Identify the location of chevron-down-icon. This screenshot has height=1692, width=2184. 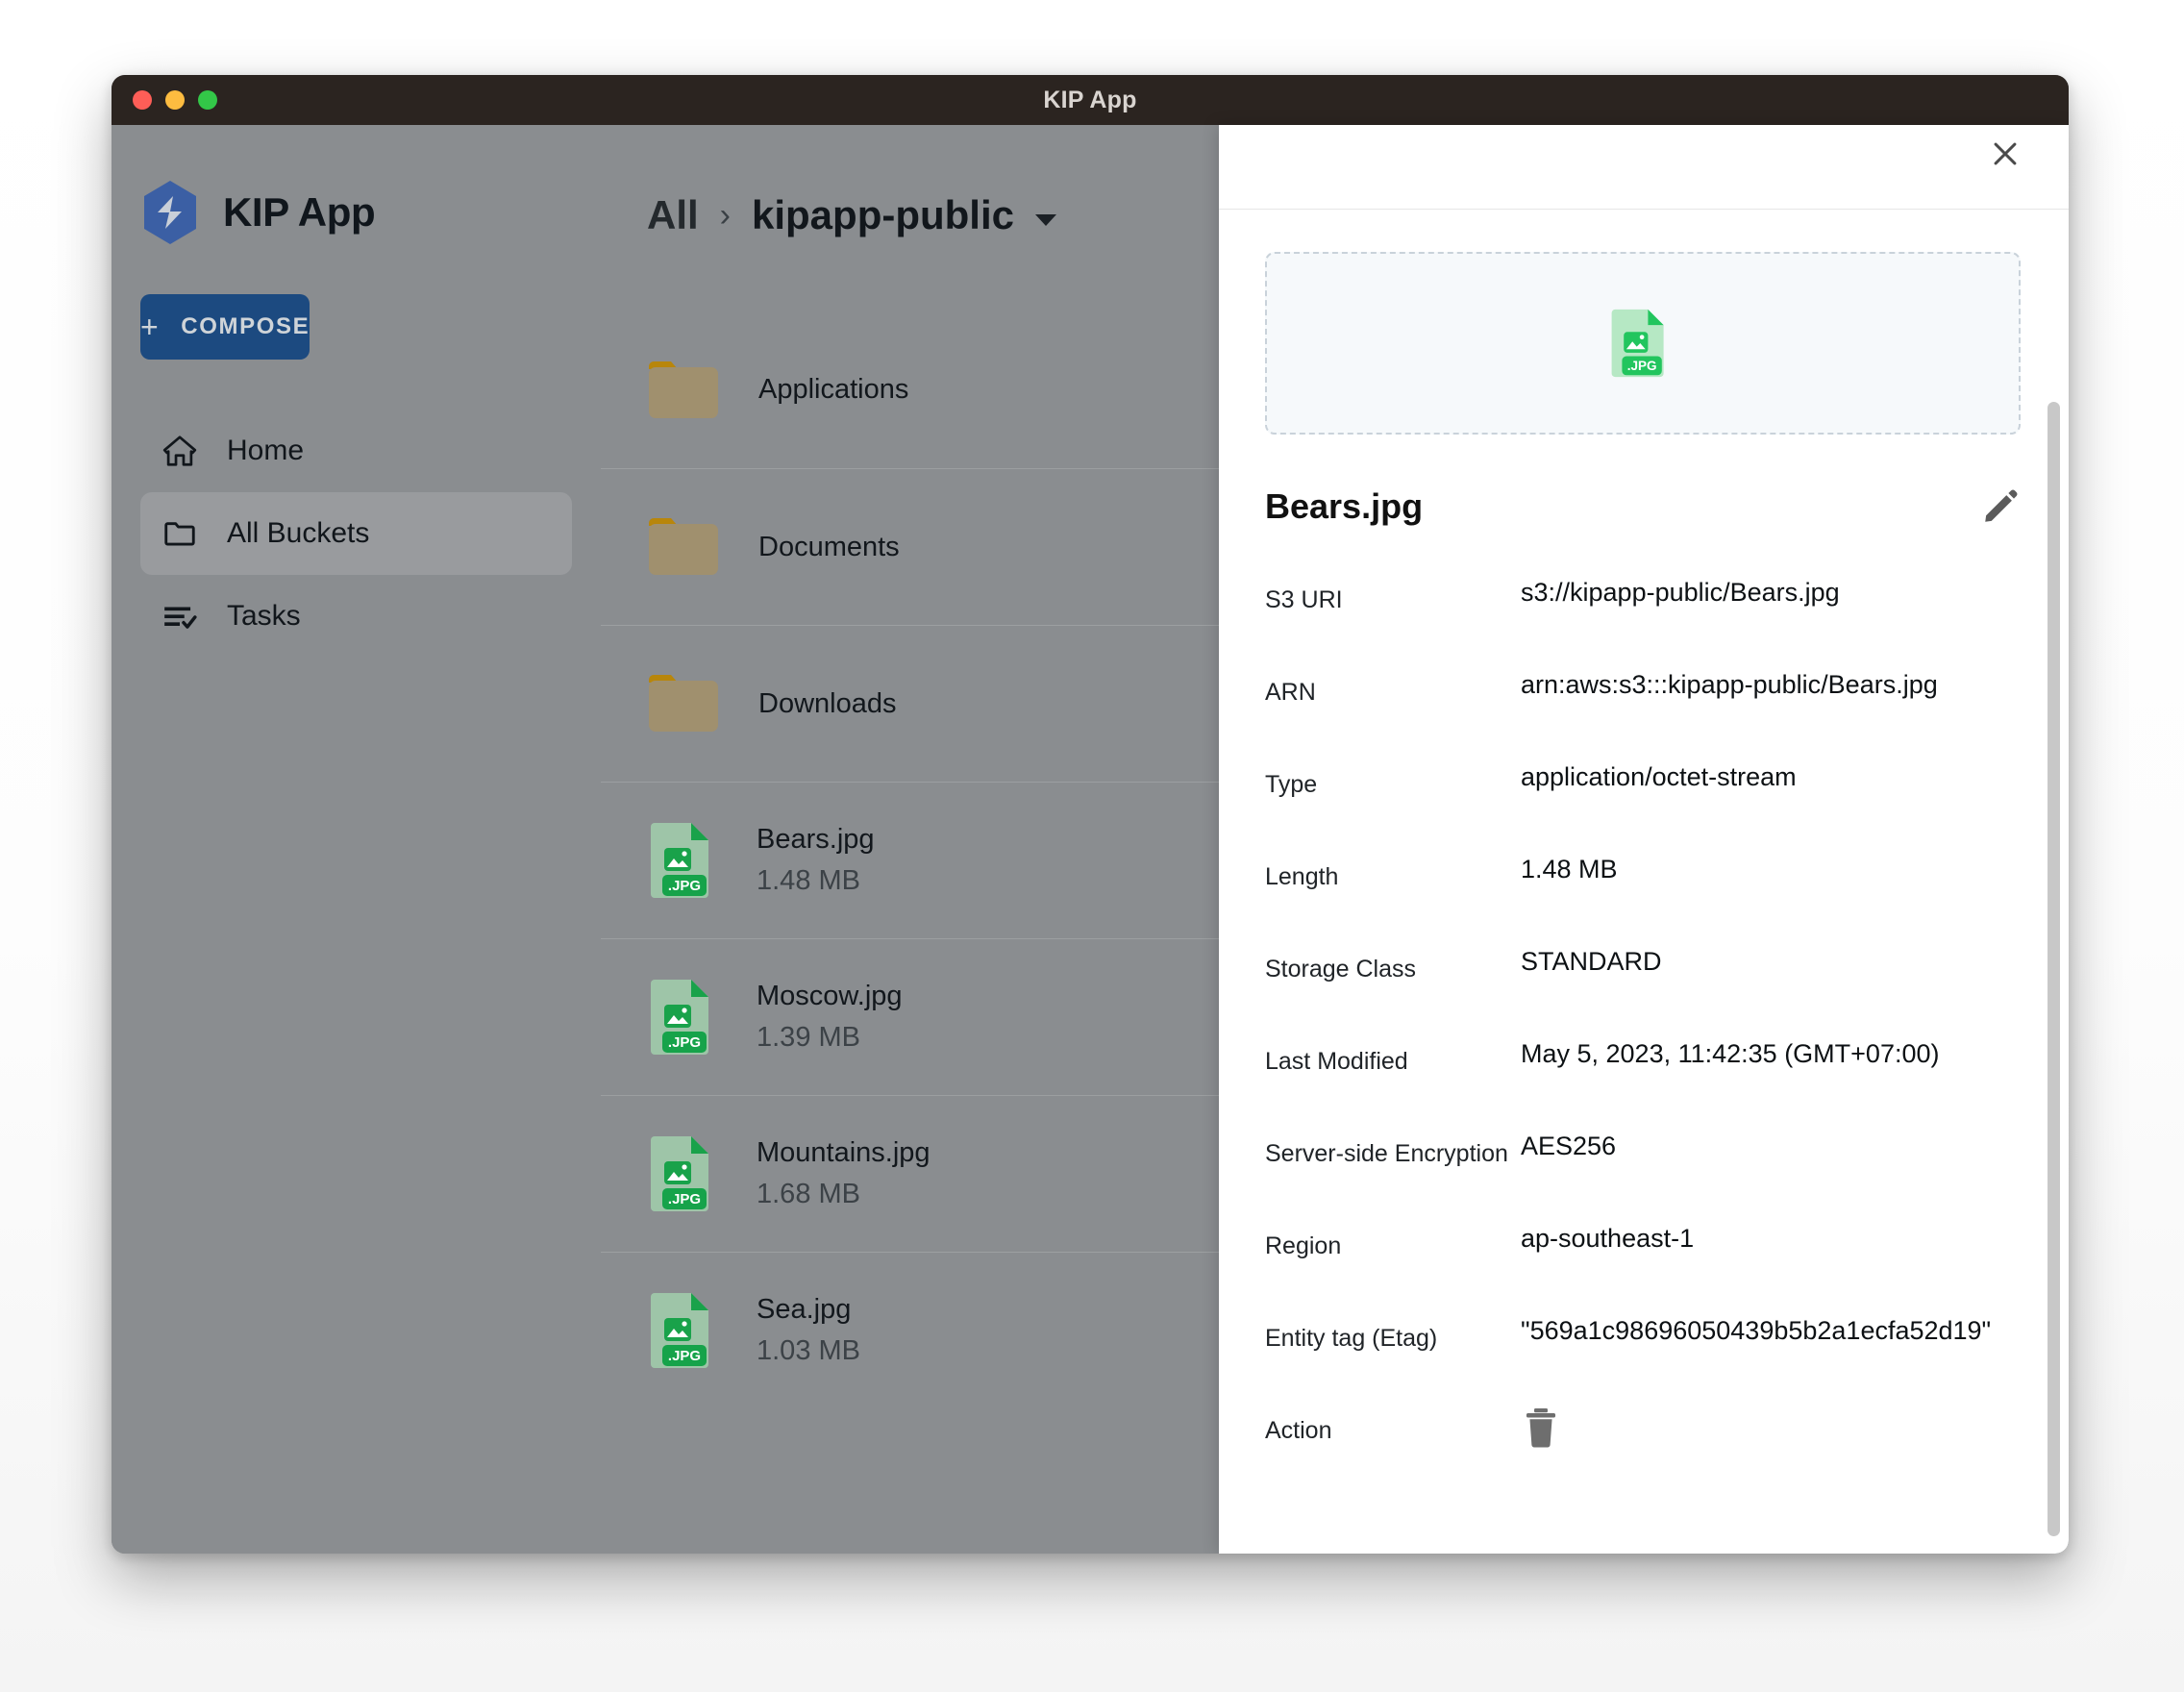
(1045, 220).